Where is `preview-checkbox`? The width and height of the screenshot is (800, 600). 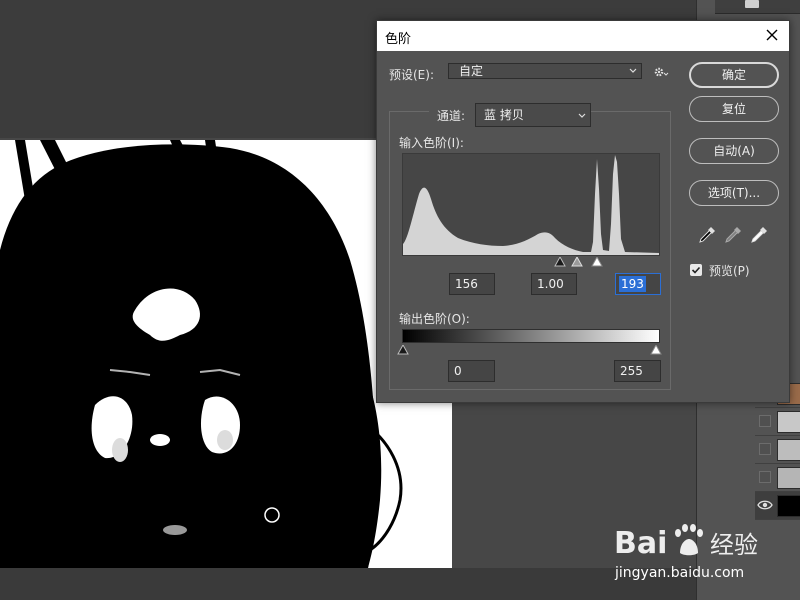 preview-checkbox is located at coordinates (696, 270).